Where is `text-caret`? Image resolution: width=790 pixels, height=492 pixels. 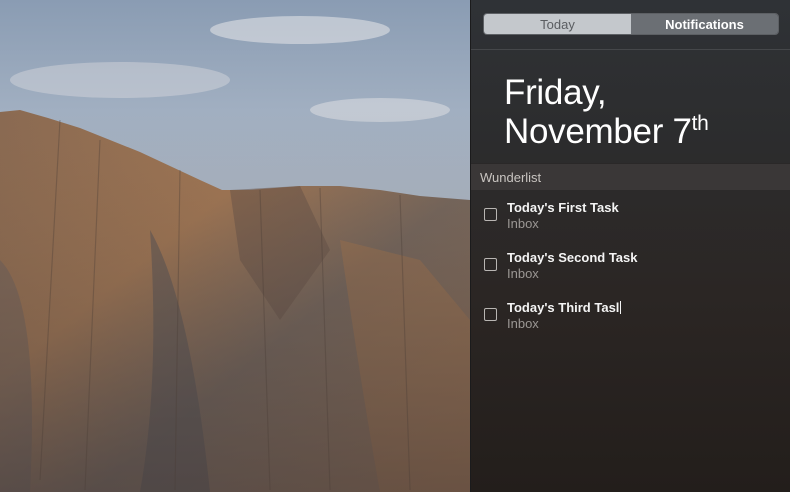
text-caret is located at coordinates (621, 307).